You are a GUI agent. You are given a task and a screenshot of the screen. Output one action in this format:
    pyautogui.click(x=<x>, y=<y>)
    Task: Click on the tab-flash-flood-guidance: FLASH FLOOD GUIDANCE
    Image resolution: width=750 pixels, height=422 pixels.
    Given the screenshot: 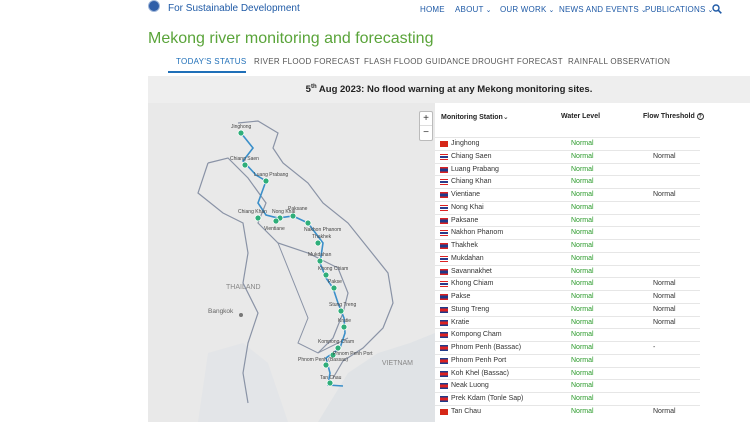 What is the action you would take?
    pyautogui.click(x=417, y=61)
    